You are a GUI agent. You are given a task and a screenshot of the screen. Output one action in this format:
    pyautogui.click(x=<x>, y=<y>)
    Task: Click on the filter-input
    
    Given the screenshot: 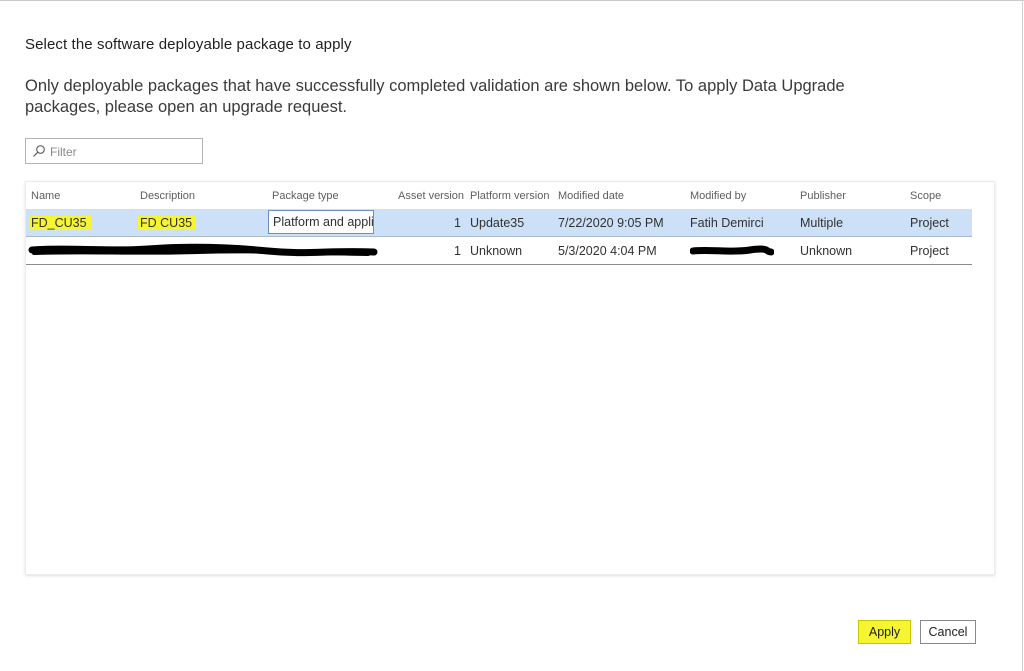 What is the action you would take?
    pyautogui.click(x=125, y=152)
    